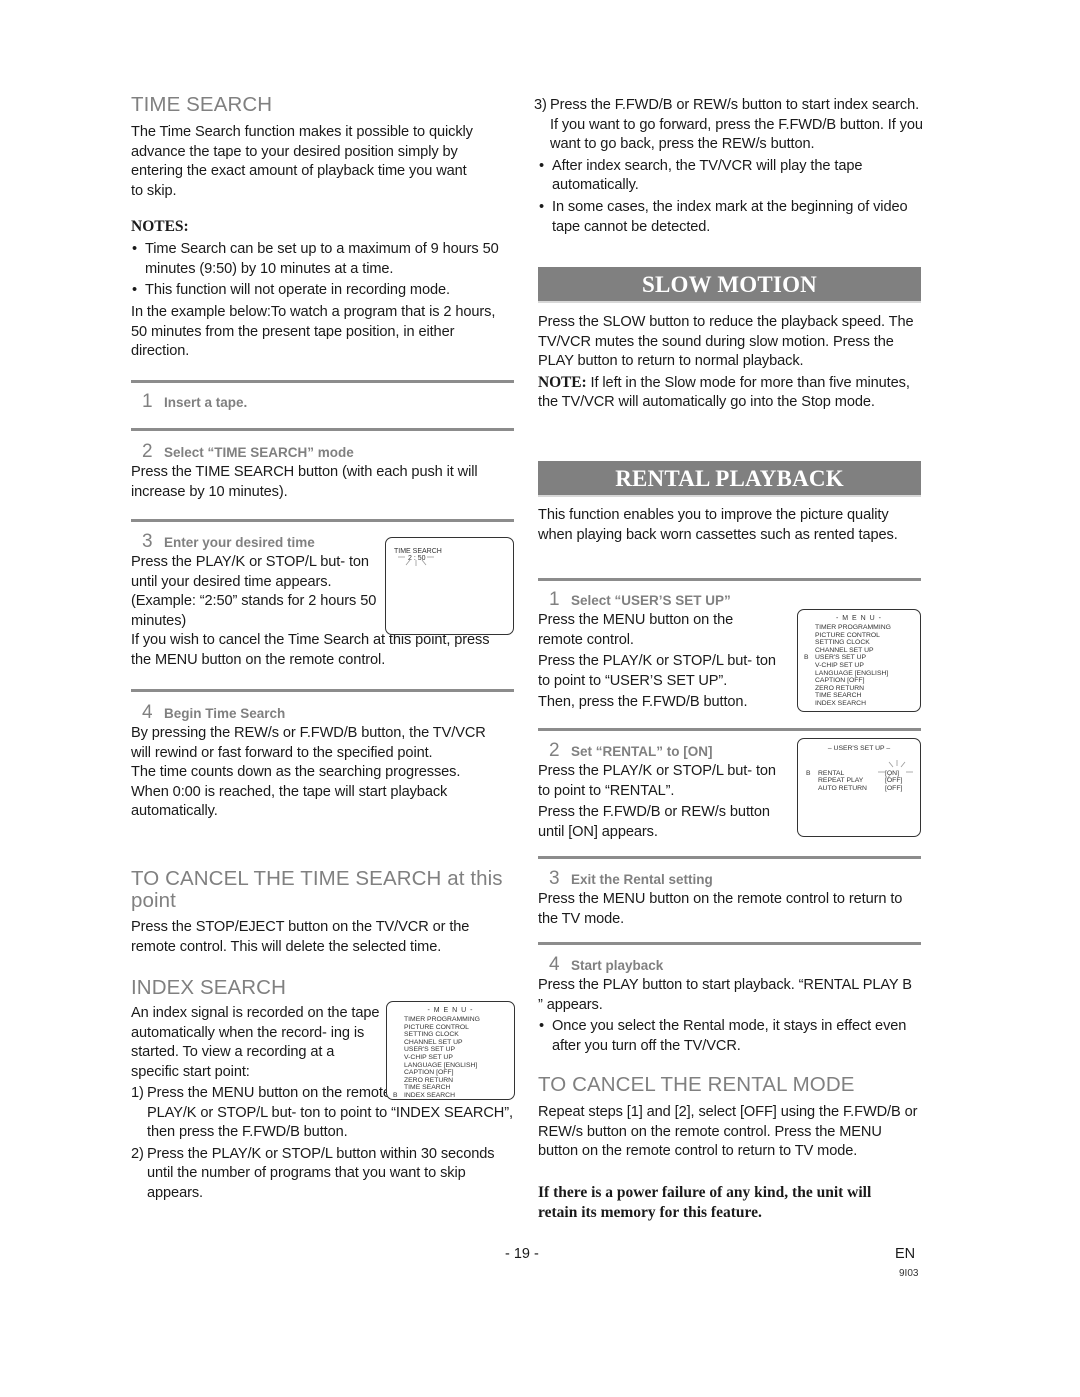  Describe the element at coordinates (840, 681) in the screenshot. I see `osd-menu-item: CAPTION [OFF]` at that location.